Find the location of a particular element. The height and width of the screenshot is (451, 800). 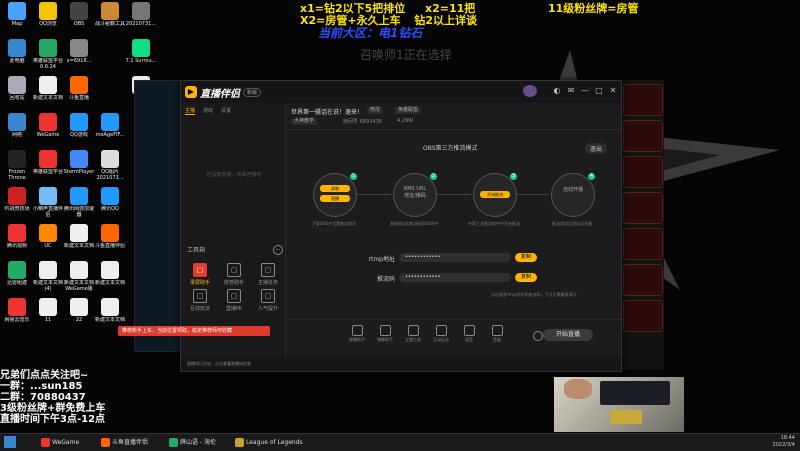

step-number: 2 is located at coordinates (433, 176).